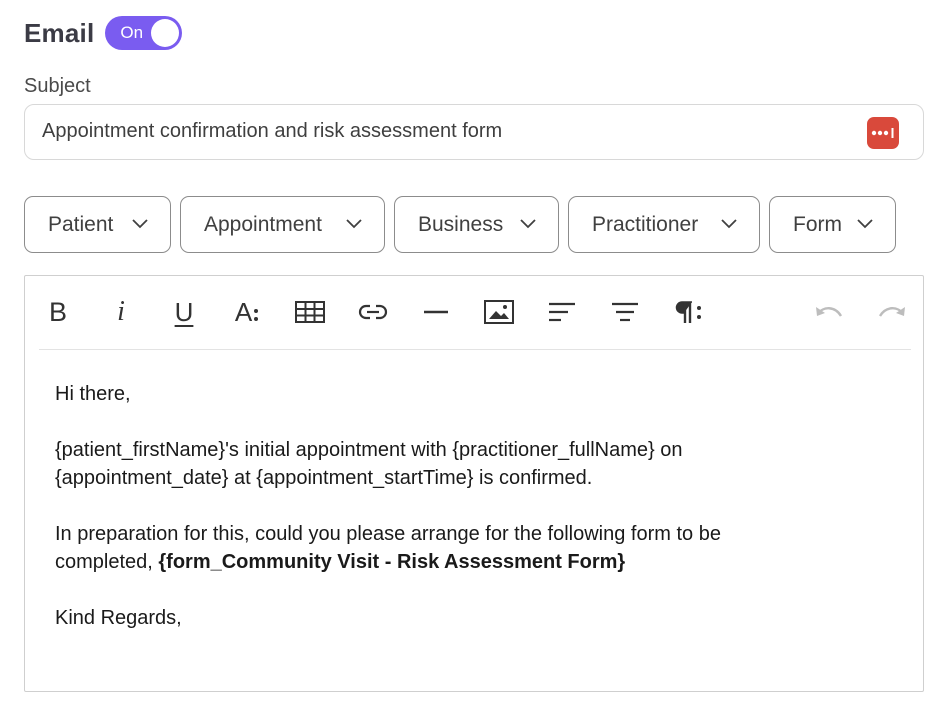 Image resolution: width=940 pixels, height=715 pixels. What do you see at coordinates (184, 312) in the screenshot?
I see `underline-icon: U` at bounding box center [184, 312].